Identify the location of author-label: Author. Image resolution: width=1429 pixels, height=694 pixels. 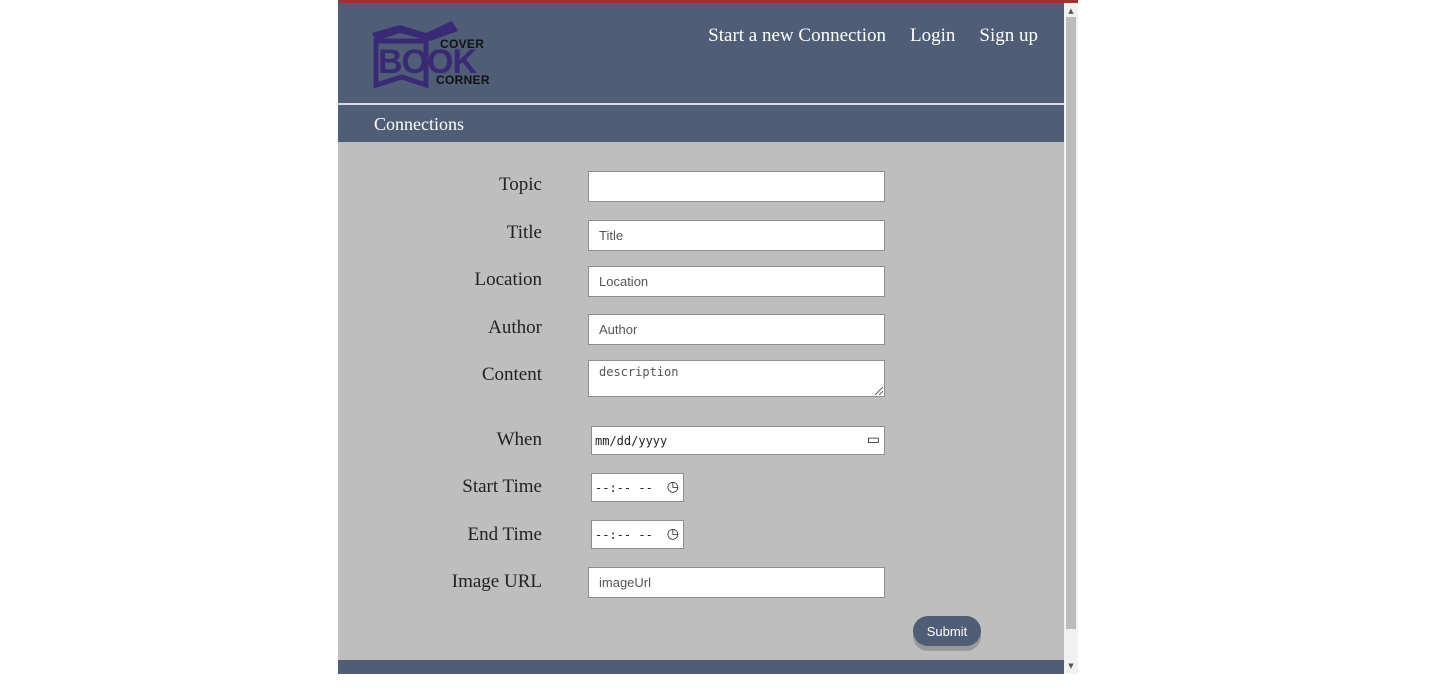
(515, 327).